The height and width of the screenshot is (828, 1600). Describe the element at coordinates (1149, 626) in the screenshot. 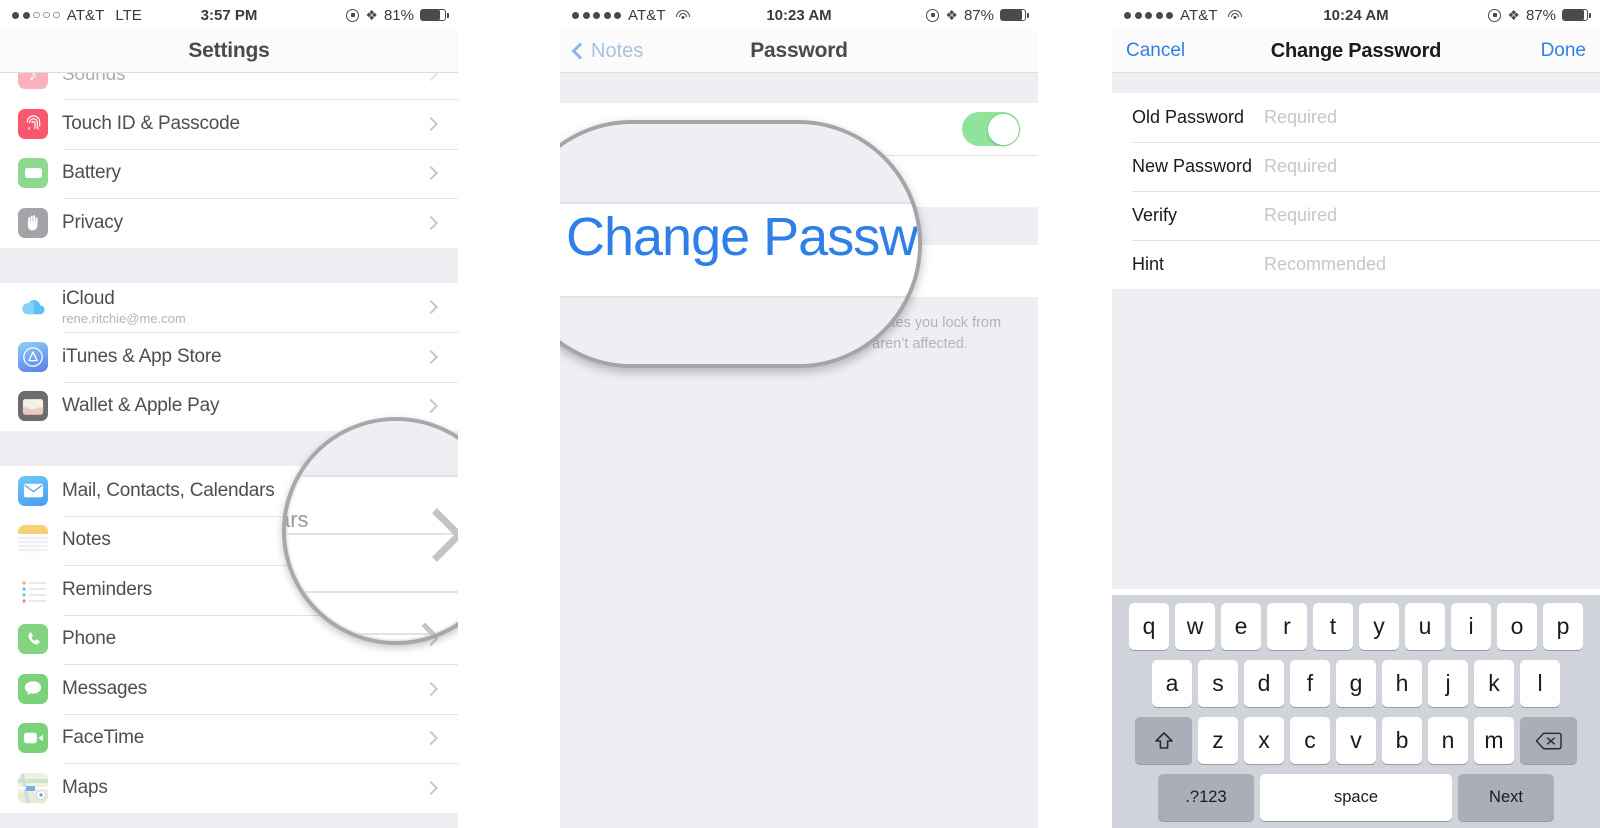

I see `key-q: q` at that location.